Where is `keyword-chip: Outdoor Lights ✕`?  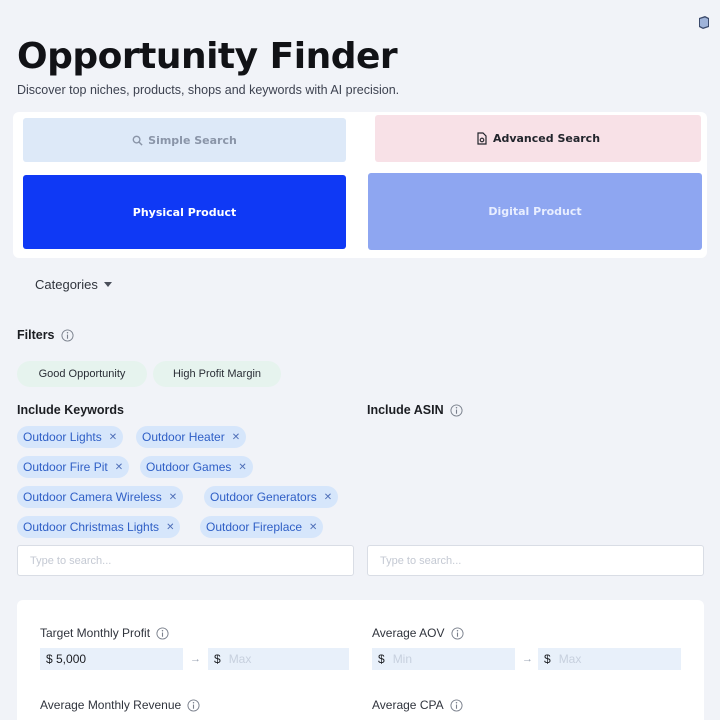
keyword-chip: Outdoor Lights ✕ is located at coordinates (70, 437).